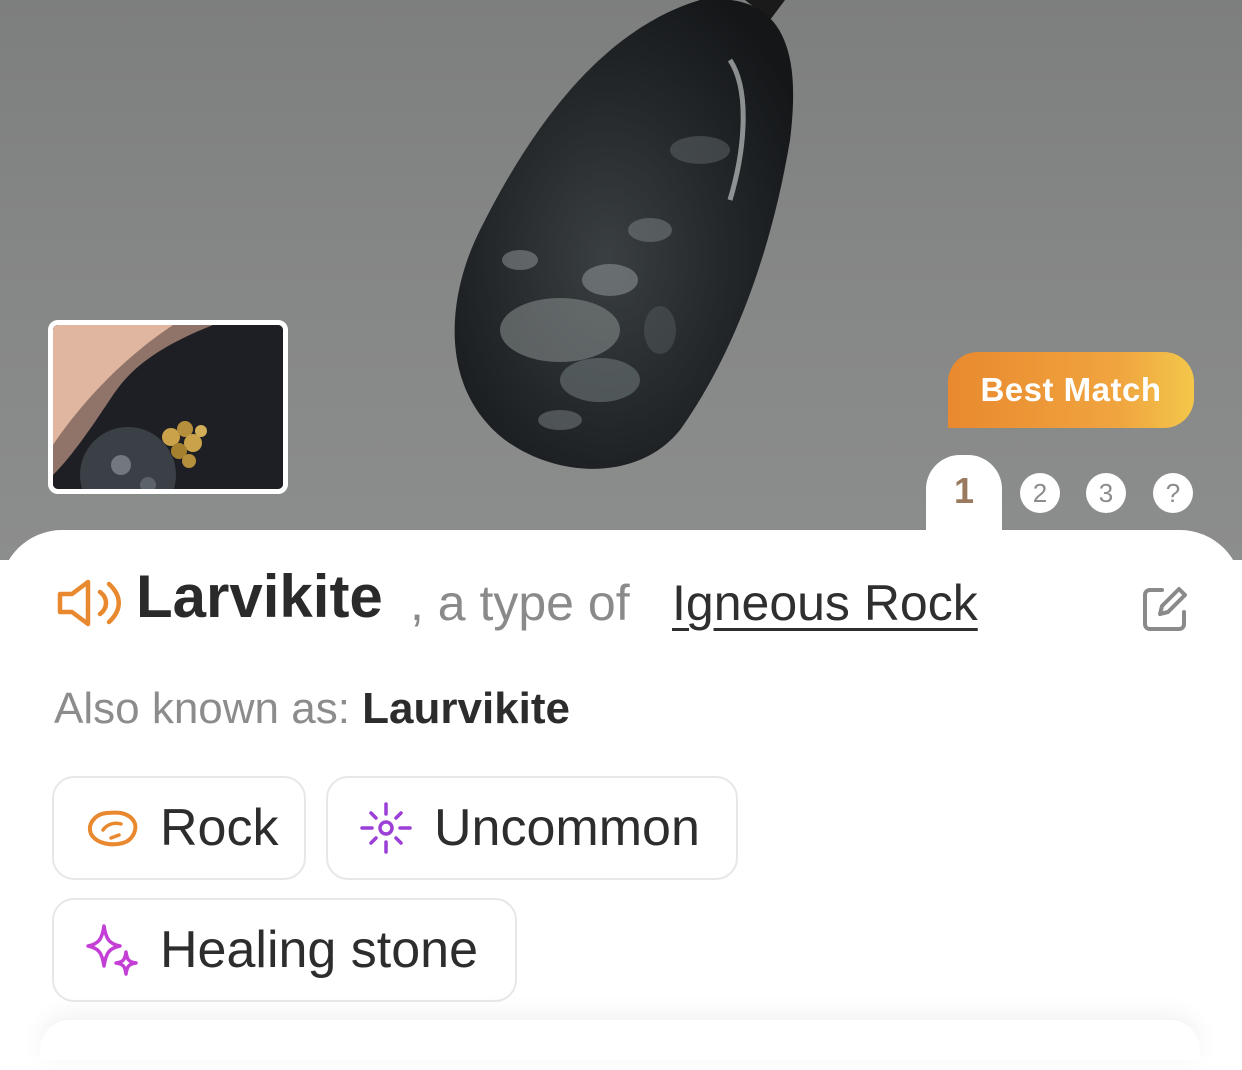  What do you see at coordinates (825, 603) in the screenshot?
I see `category-link: Igneous Rock` at bounding box center [825, 603].